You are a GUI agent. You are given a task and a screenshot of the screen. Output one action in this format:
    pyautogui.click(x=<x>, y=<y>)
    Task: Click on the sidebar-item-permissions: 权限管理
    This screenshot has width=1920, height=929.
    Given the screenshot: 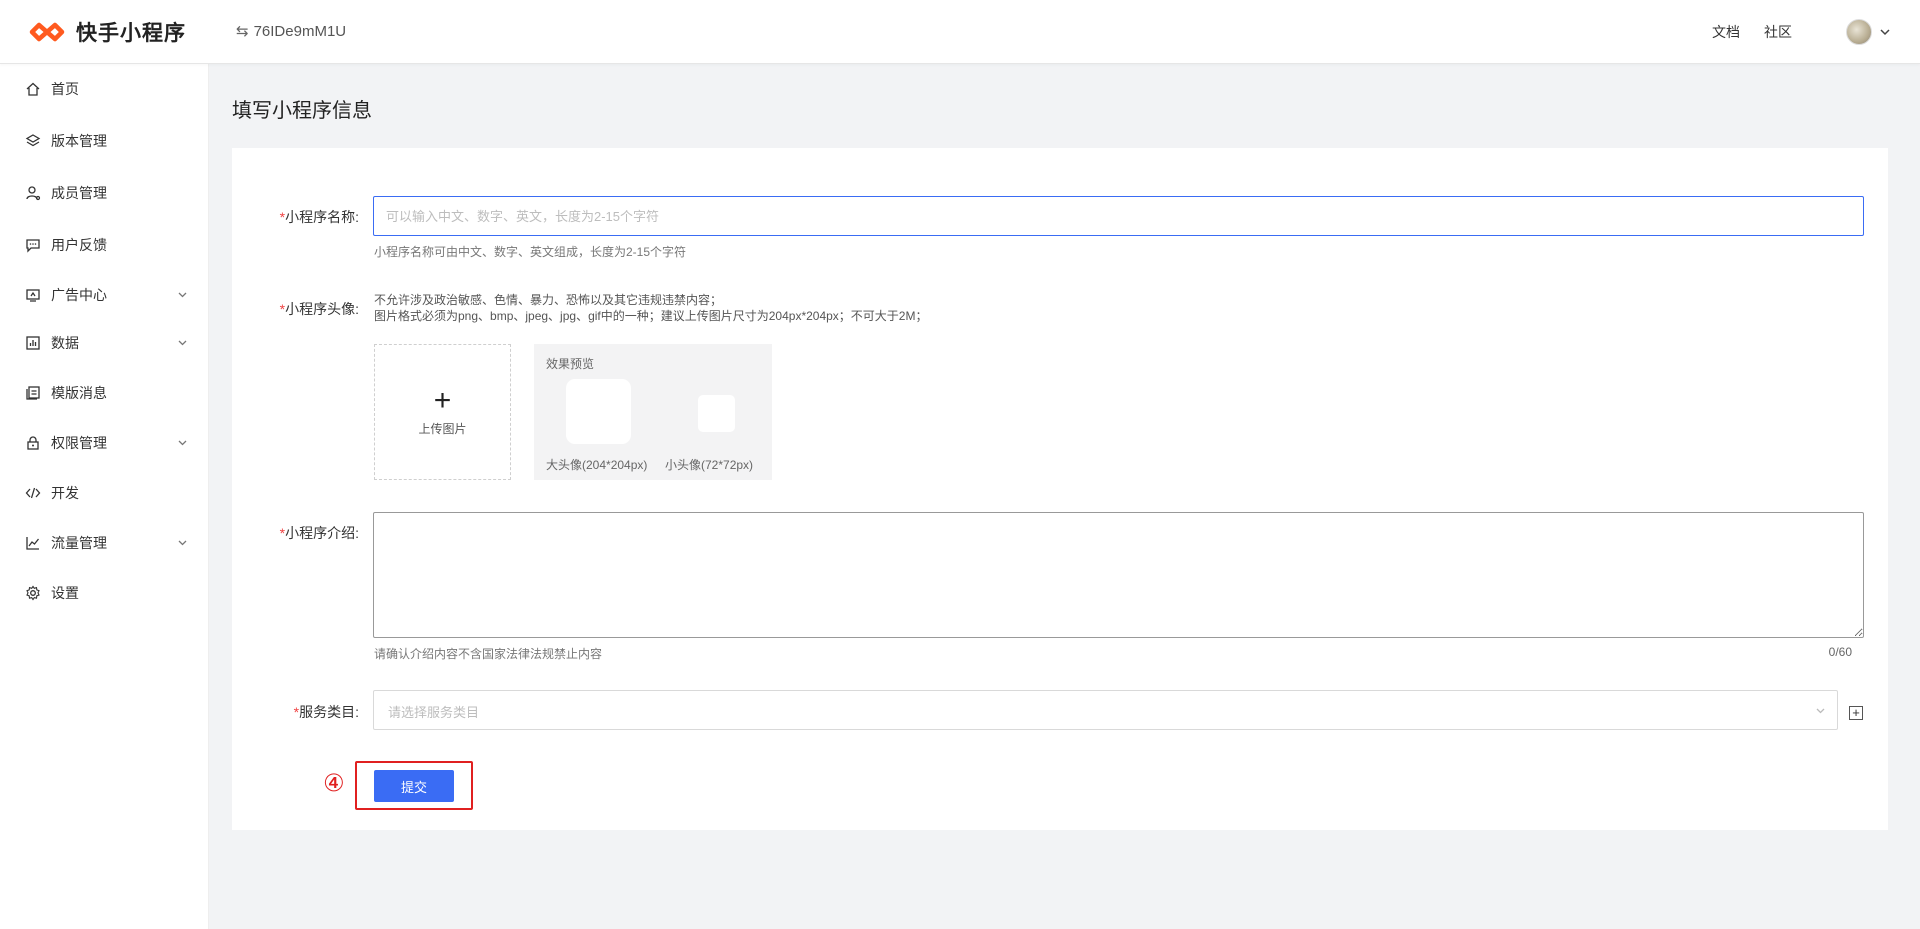 What is the action you would take?
    pyautogui.click(x=104, y=443)
    